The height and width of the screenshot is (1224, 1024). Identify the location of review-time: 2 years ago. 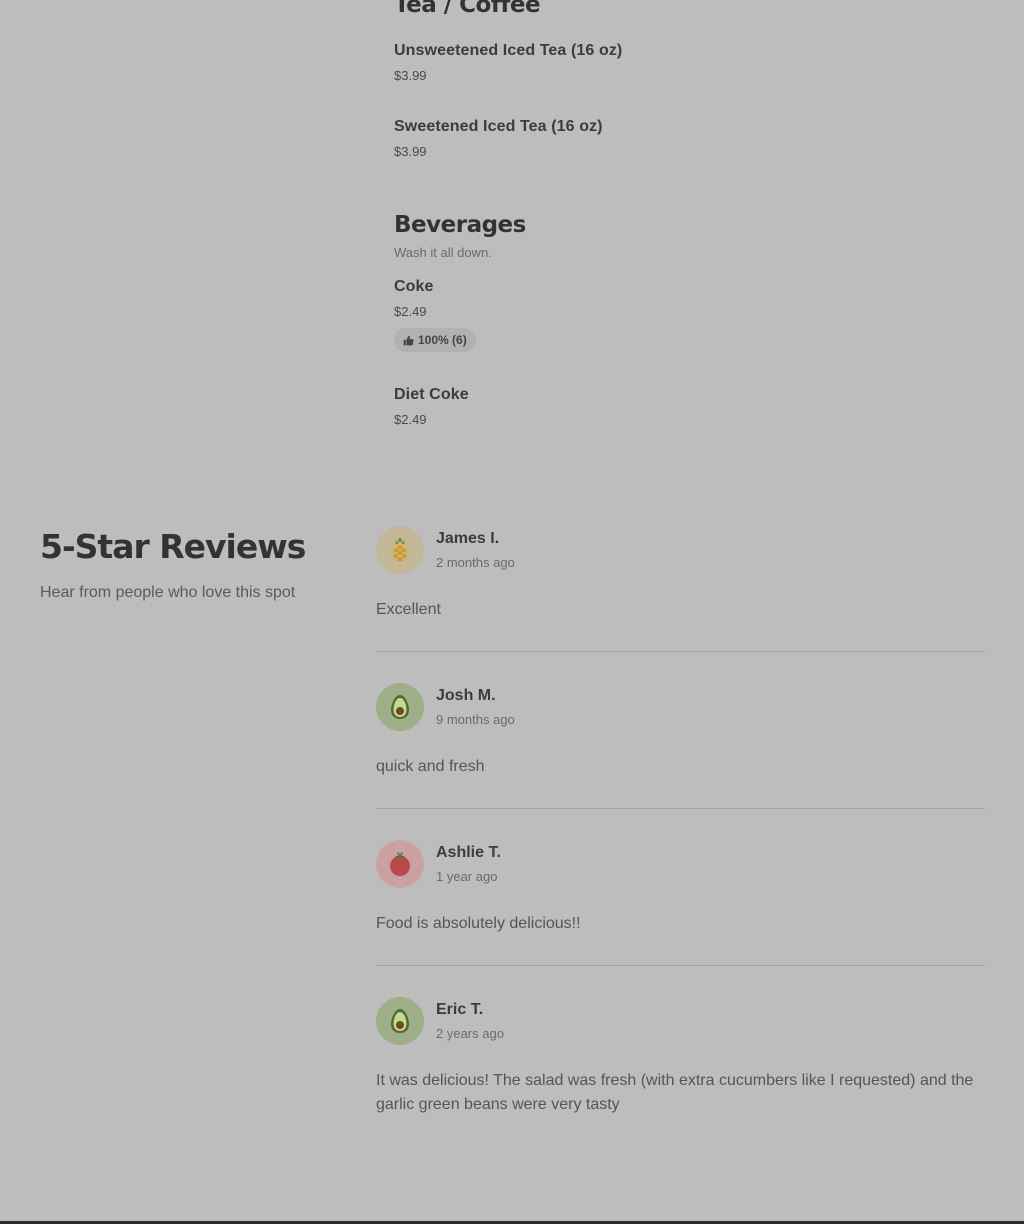
(470, 1033).